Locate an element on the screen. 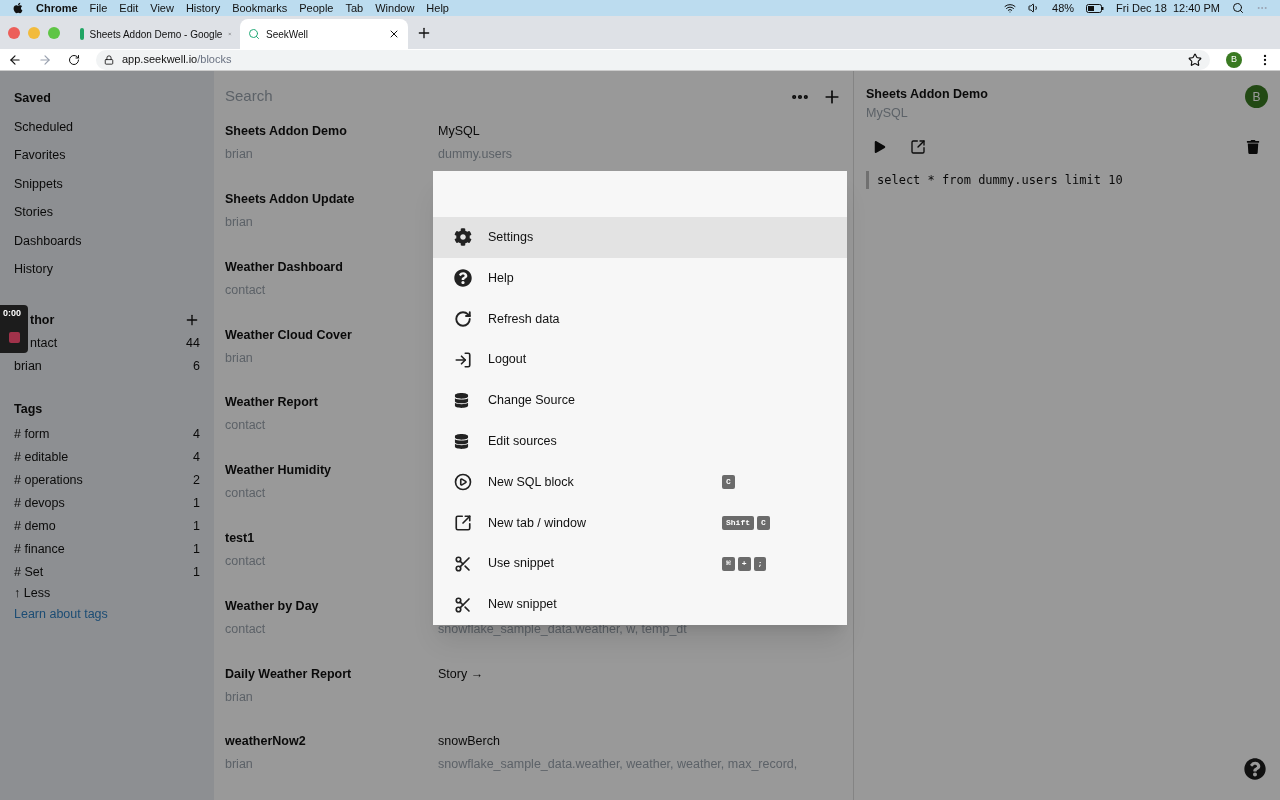  add-icon is located at coordinates (192, 320).